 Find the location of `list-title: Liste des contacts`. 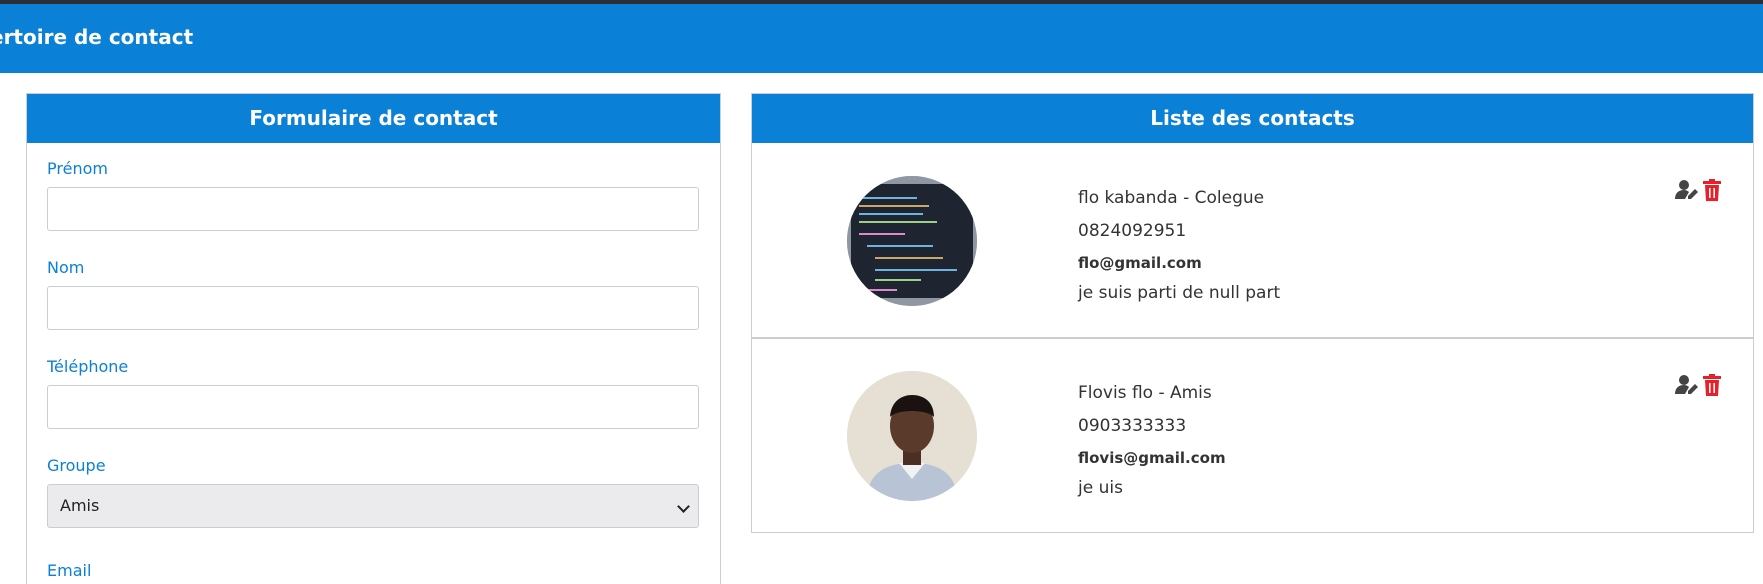

list-title: Liste des contacts is located at coordinates (1252, 118).